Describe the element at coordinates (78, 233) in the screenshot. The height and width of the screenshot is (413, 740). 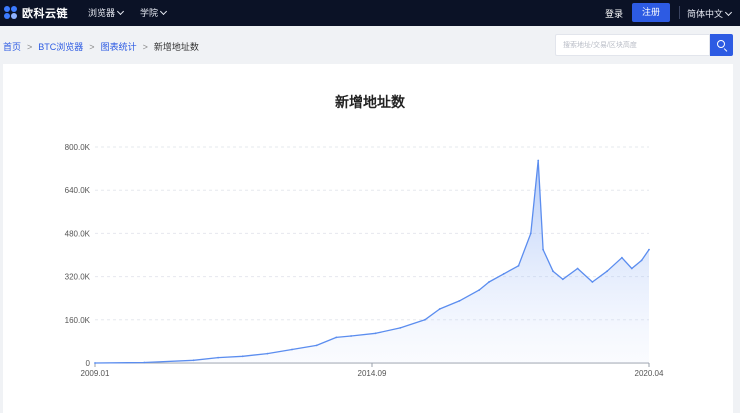
I see `y-tick-label: 480.0K` at that location.